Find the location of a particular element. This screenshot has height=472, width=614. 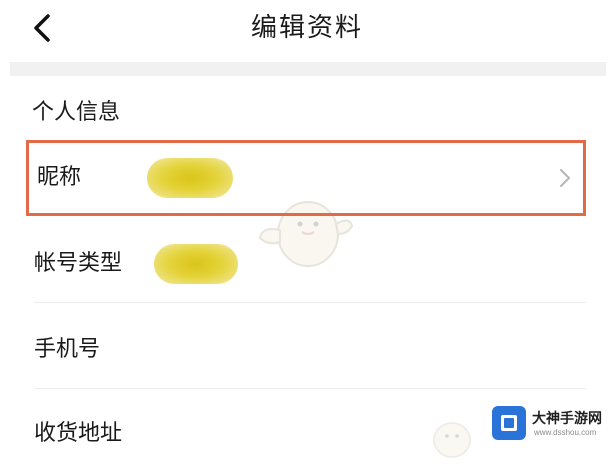

brand-logo-icon is located at coordinates (509, 423).